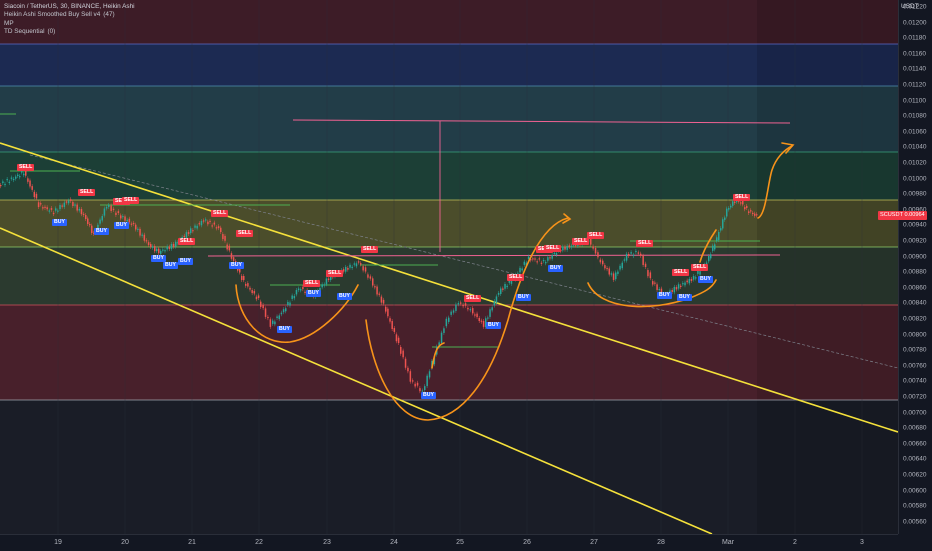  Describe the element at coordinates (192, 542) in the screenshot. I see `time-tick-label: 21` at that location.